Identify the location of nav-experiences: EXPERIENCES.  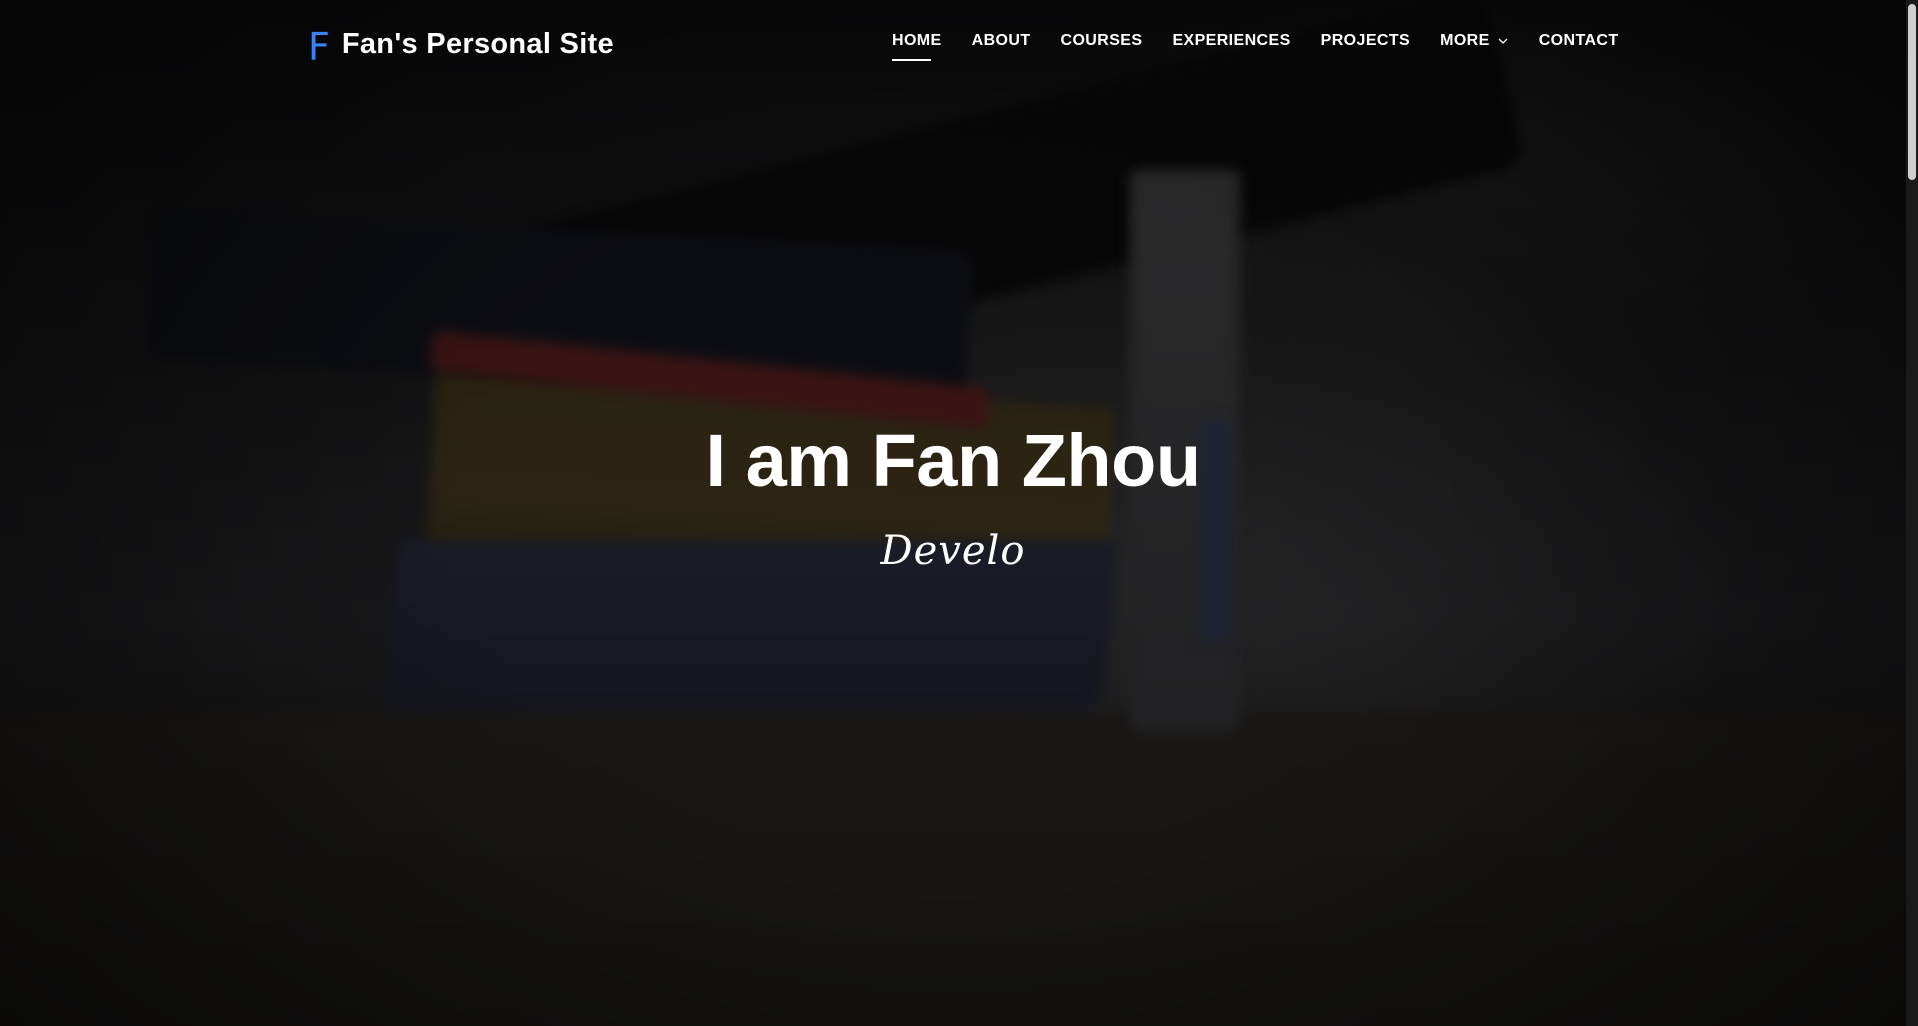
(1231, 41).